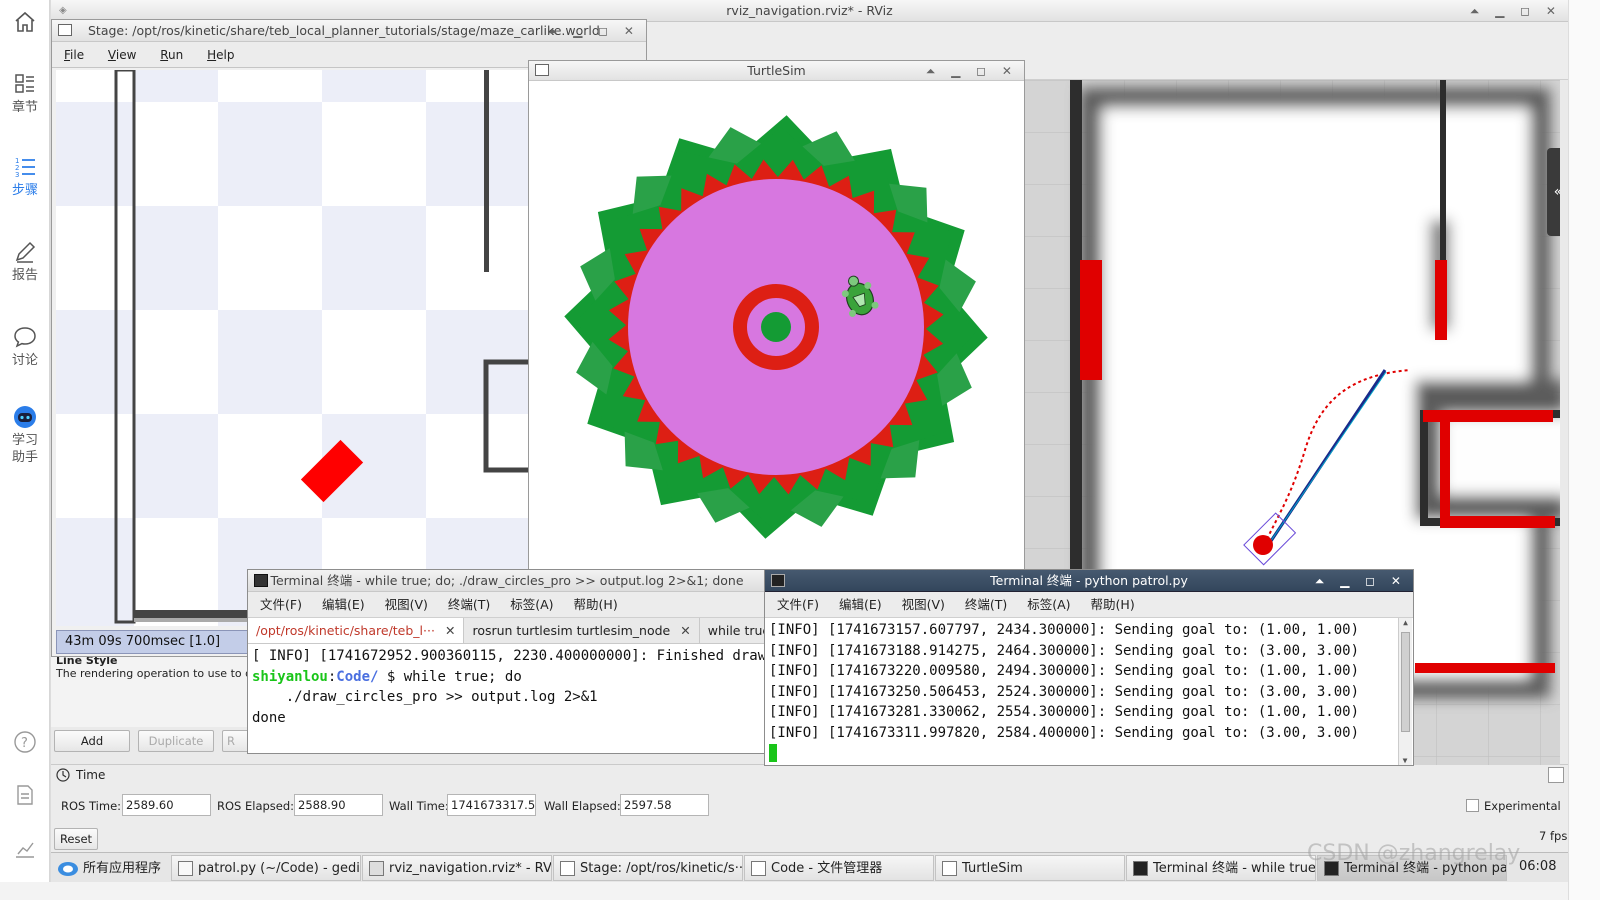  Describe the element at coordinates (25, 177) in the screenshot. I see `sidebar-item-steps: 123 步骤` at that location.